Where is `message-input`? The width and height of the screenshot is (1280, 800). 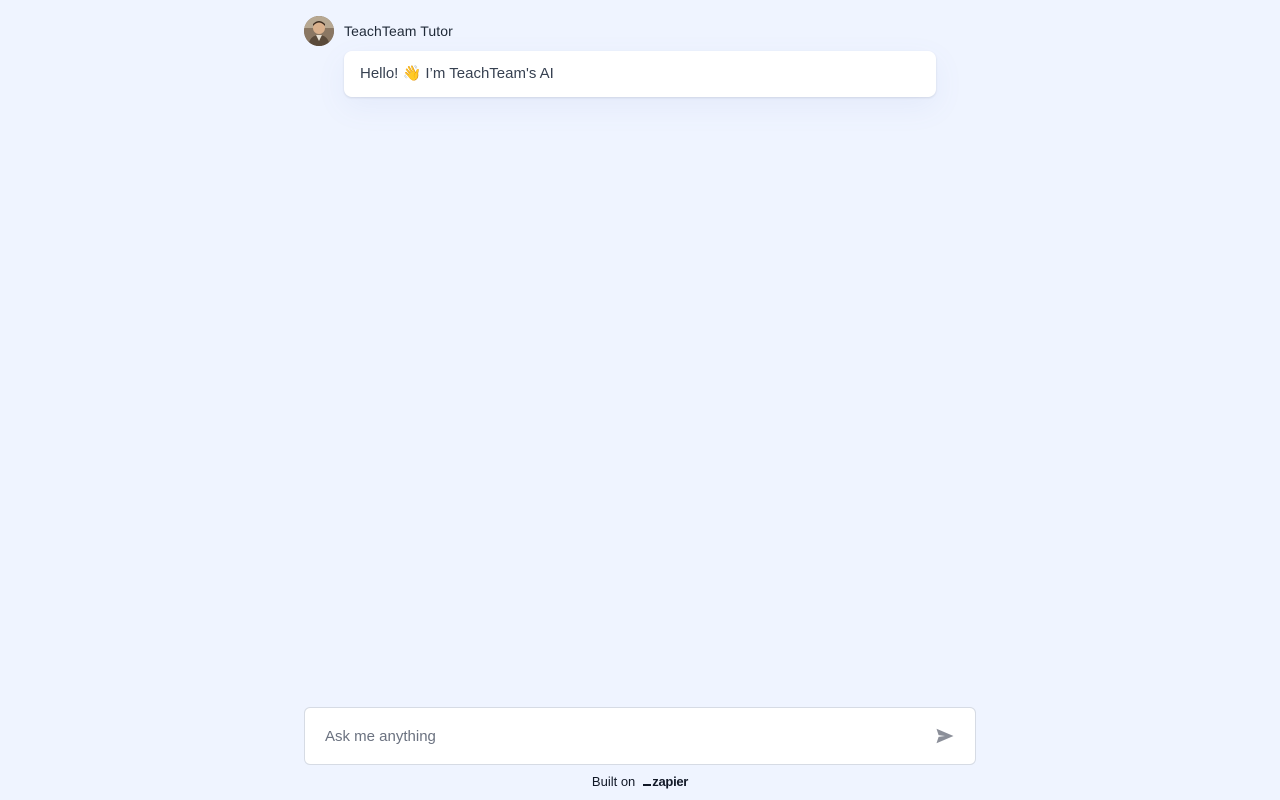 message-input is located at coordinates (615, 736).